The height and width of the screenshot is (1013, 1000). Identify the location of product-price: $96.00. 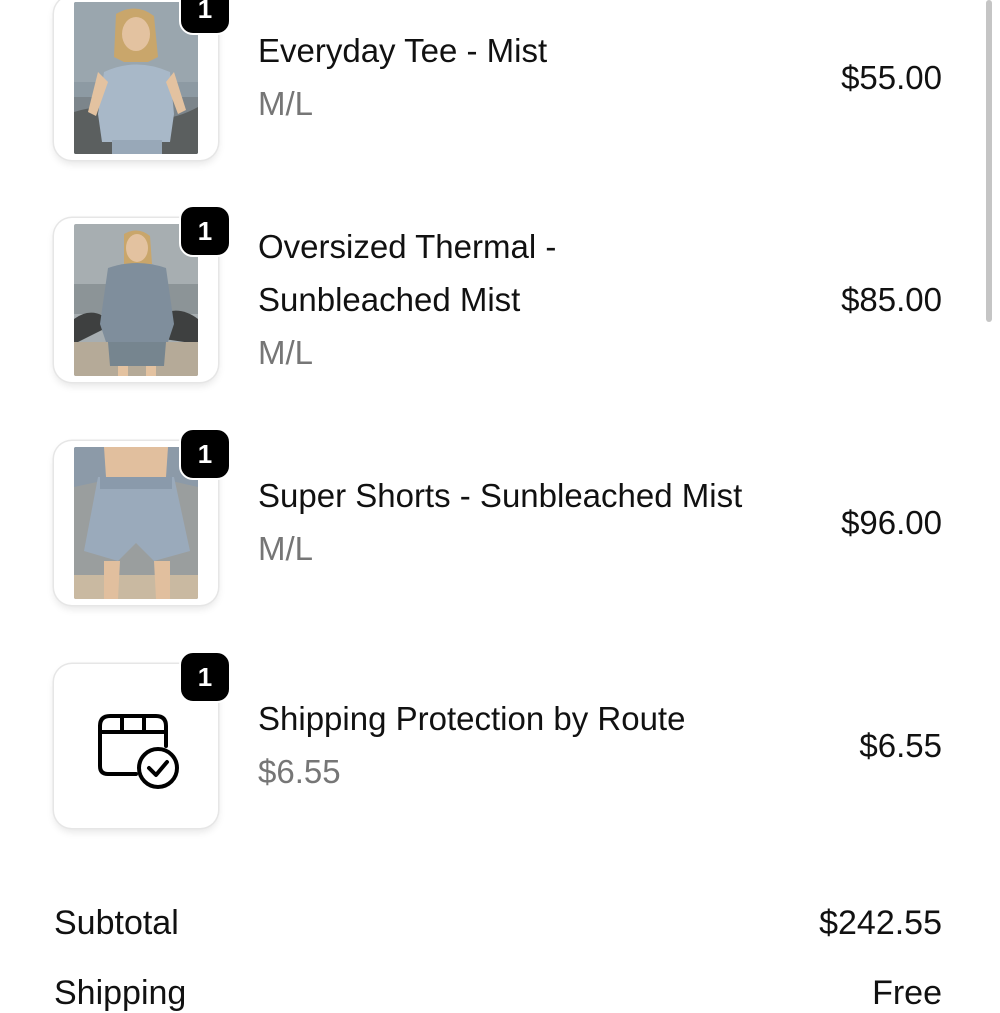
(891, 522).